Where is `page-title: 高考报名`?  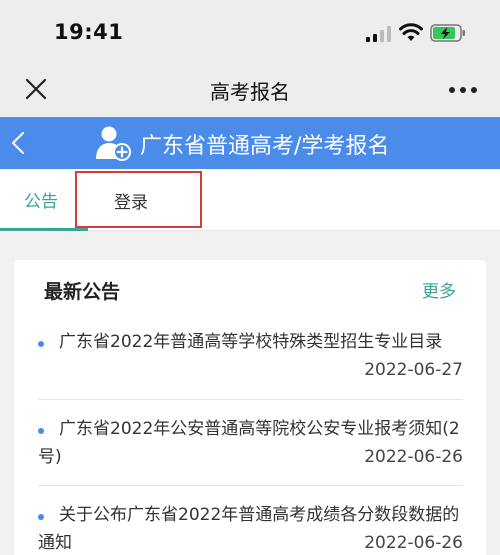 page-title: 高考报名 is located at coordinates (250, 92).